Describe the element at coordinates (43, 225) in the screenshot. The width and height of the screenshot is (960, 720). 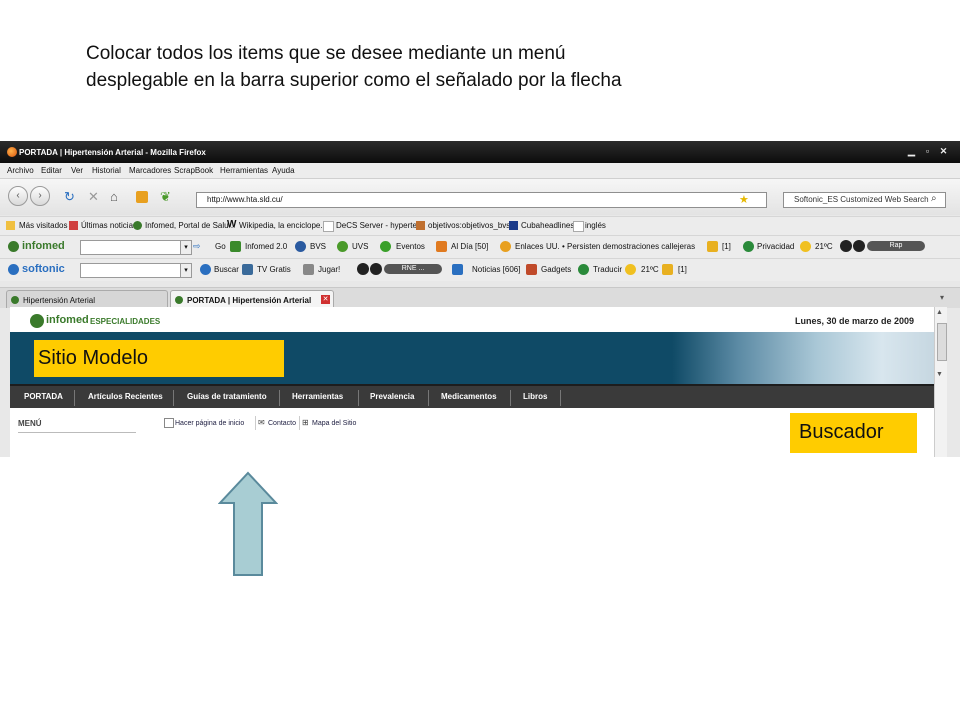
I see `bookmark-mas-visitados: Más visitados` at that location.